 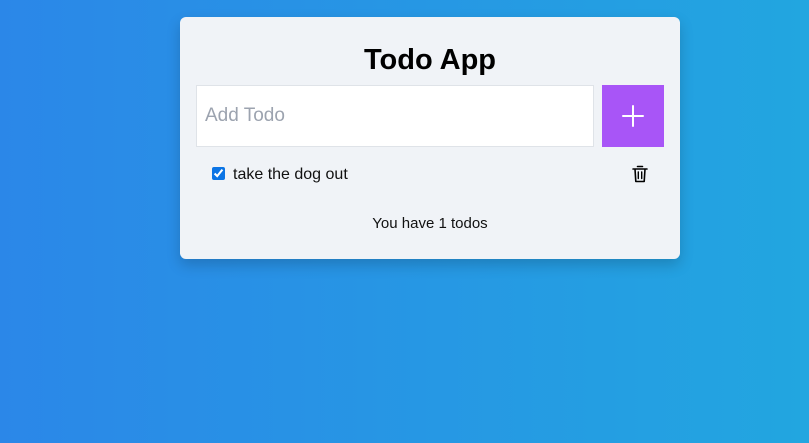 I want to click on todo-checkbox, so click(x=218, y=173).